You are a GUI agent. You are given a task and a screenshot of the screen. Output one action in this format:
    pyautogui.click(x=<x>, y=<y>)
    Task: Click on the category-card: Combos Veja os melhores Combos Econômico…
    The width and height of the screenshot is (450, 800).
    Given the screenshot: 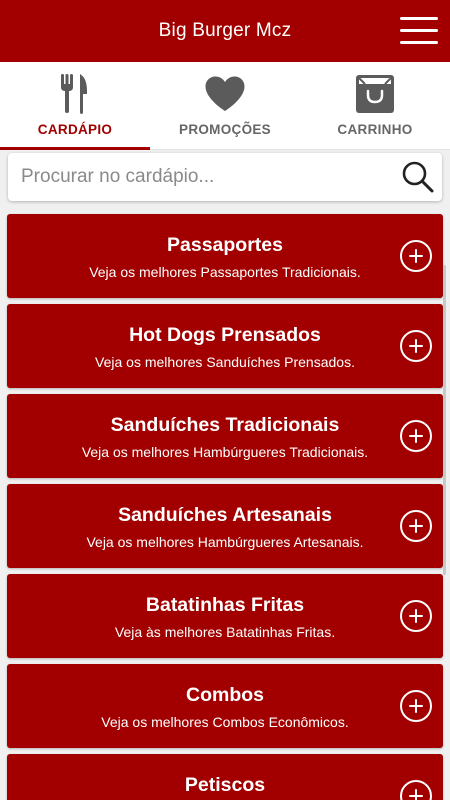 What is the action you would take?
    pyautogui.click(x=225, y=706)
    